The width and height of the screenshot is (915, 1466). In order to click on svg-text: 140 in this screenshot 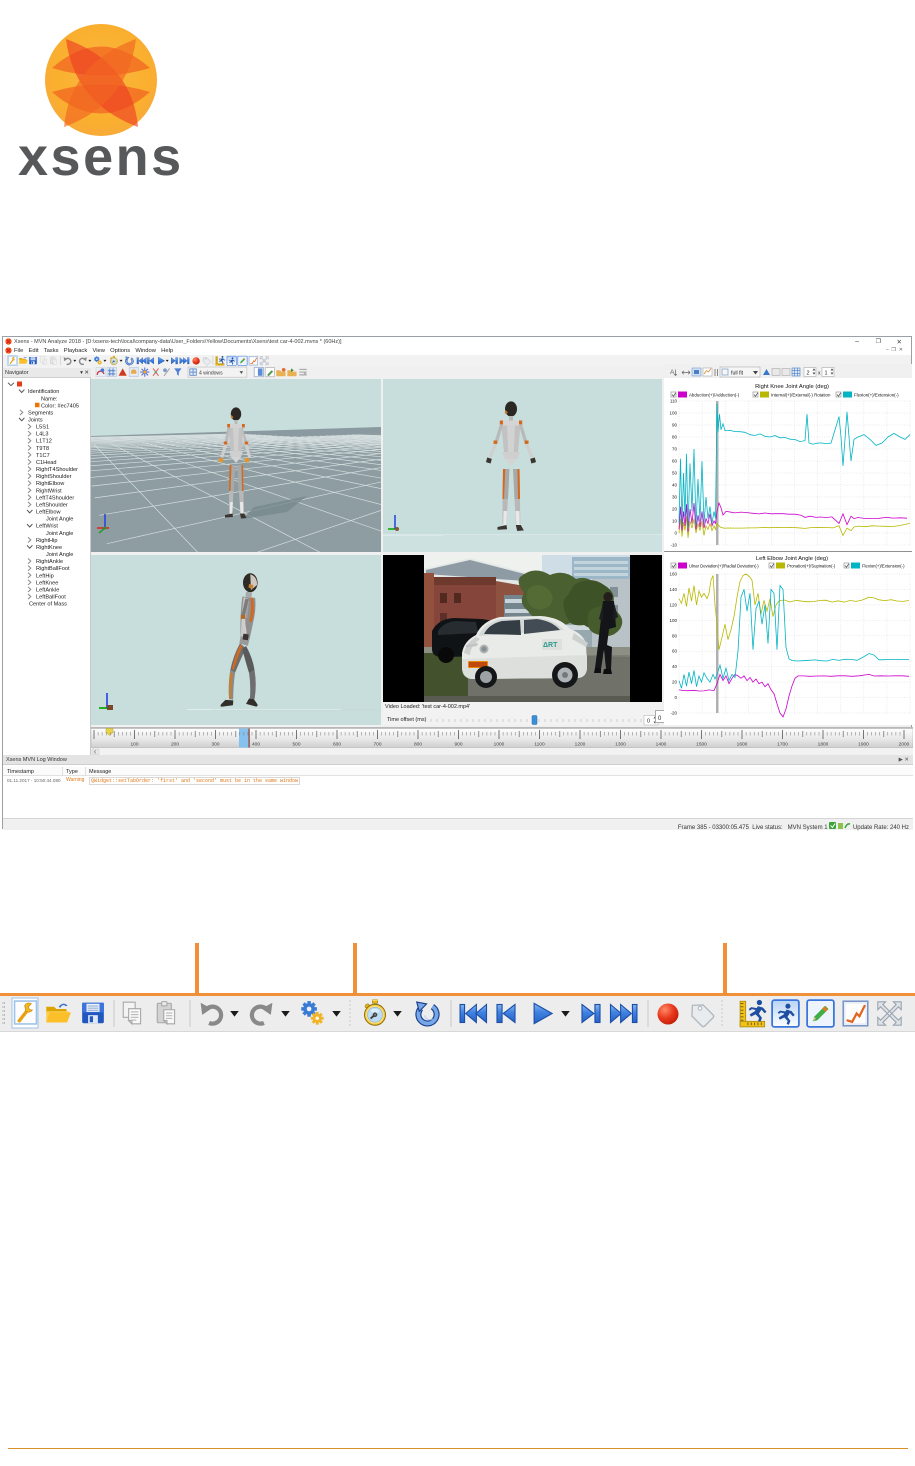, I will do `click(673, 589)`.